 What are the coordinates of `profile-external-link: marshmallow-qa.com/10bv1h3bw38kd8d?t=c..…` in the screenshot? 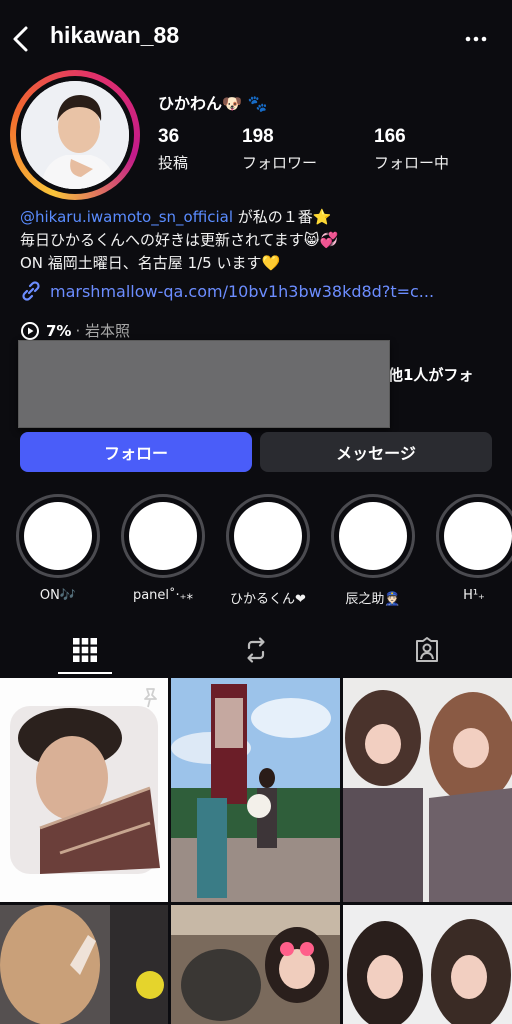 It's located at (227, 291).